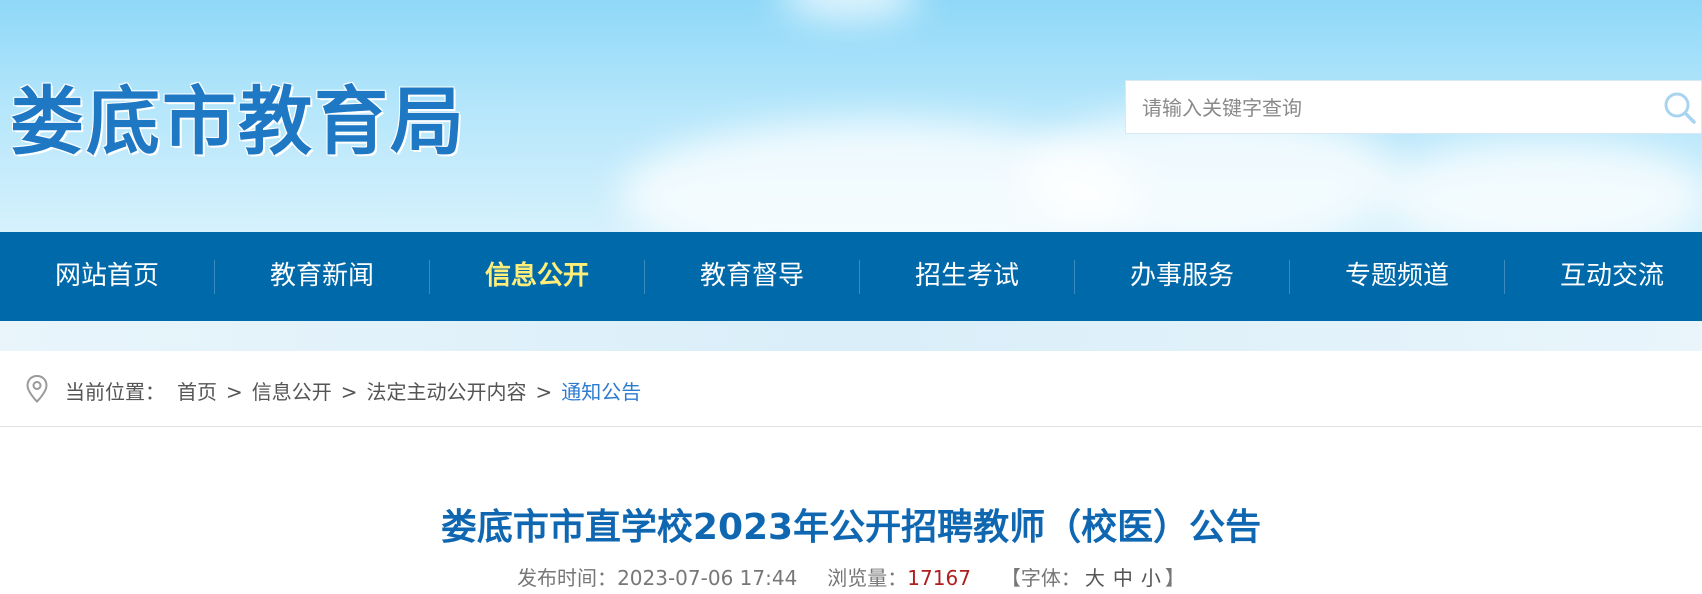 The height and width of the screenshot is (594, 1702). I want to click on breadcrumb-item-home: 首页, so click(197, 392).